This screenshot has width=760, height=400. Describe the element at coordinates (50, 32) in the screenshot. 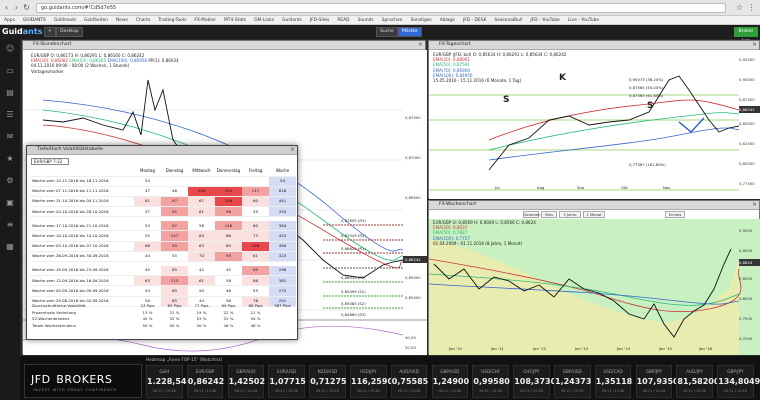

I see `add-tab-button: +` at that location.